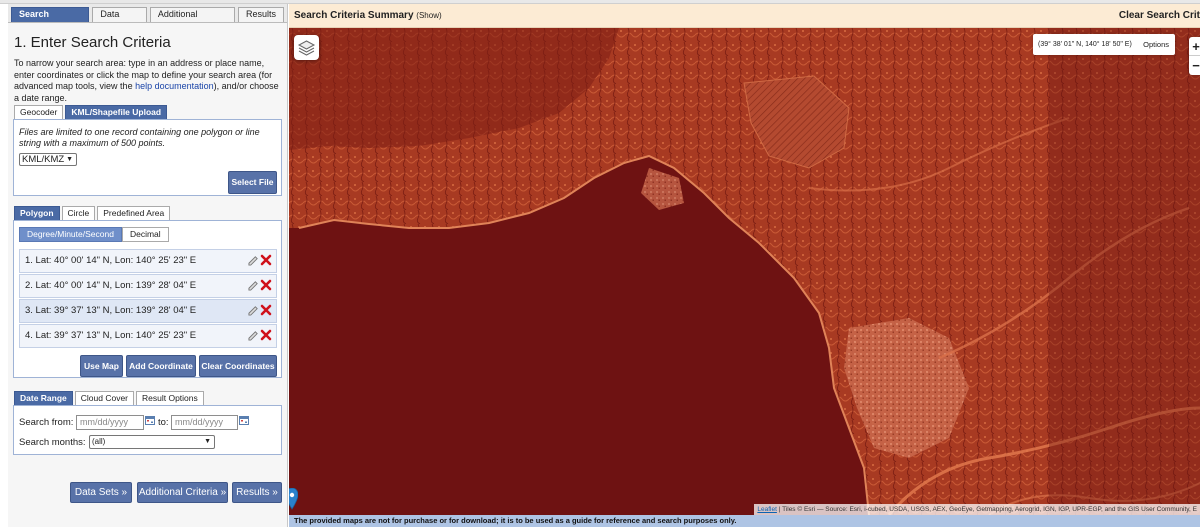 The height and width of the screenshot is (527, 1200). What do you see at coordinates (1159, 15) in the screenshot?
I see `clear-search-criteria-link: Clear Search Crit` at bounding box center [1159, 15].